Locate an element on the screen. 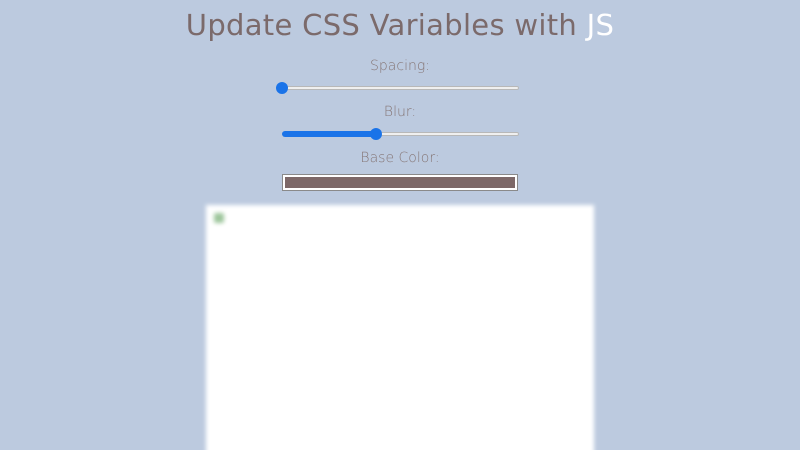 This screenshot has height=450, width=800. page-title: Update CSS Variables with JS is located at coordinates (400, 25).